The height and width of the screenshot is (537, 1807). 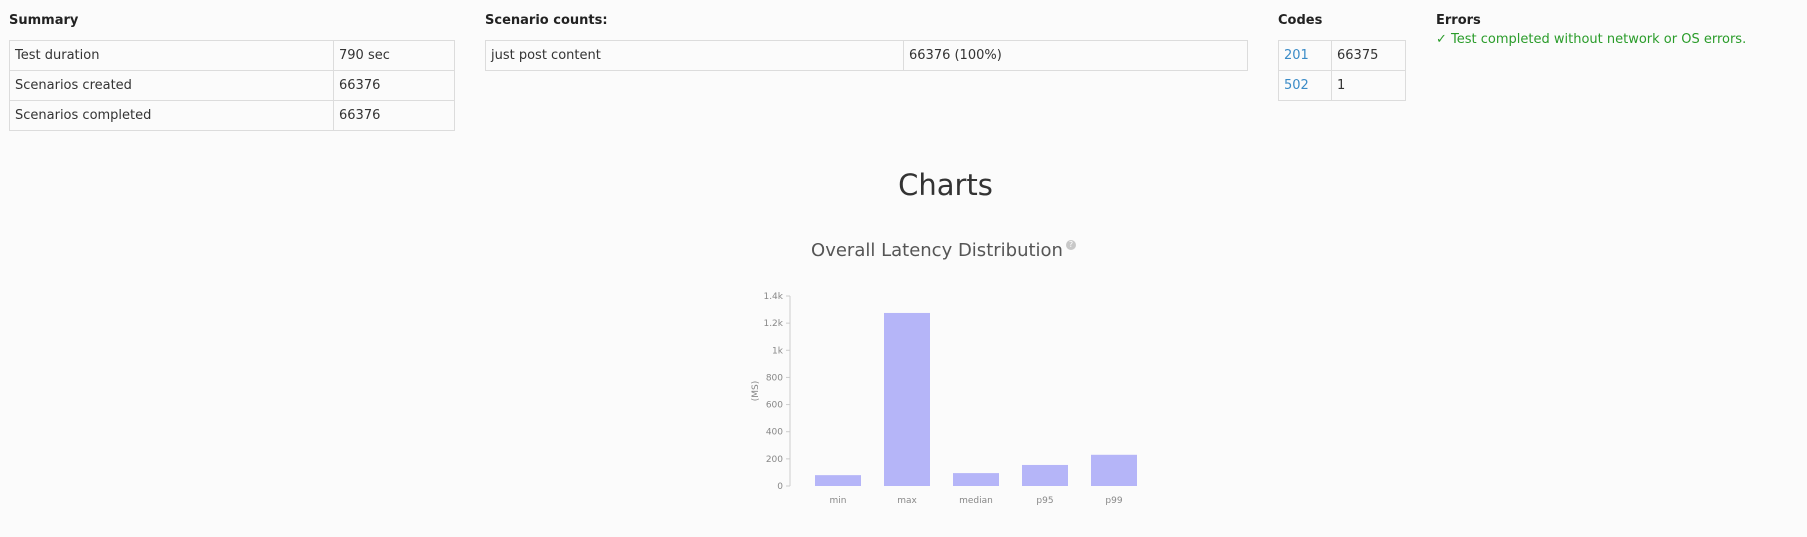 I want to click on status-count: 66375, so click(x=1368, y=55).